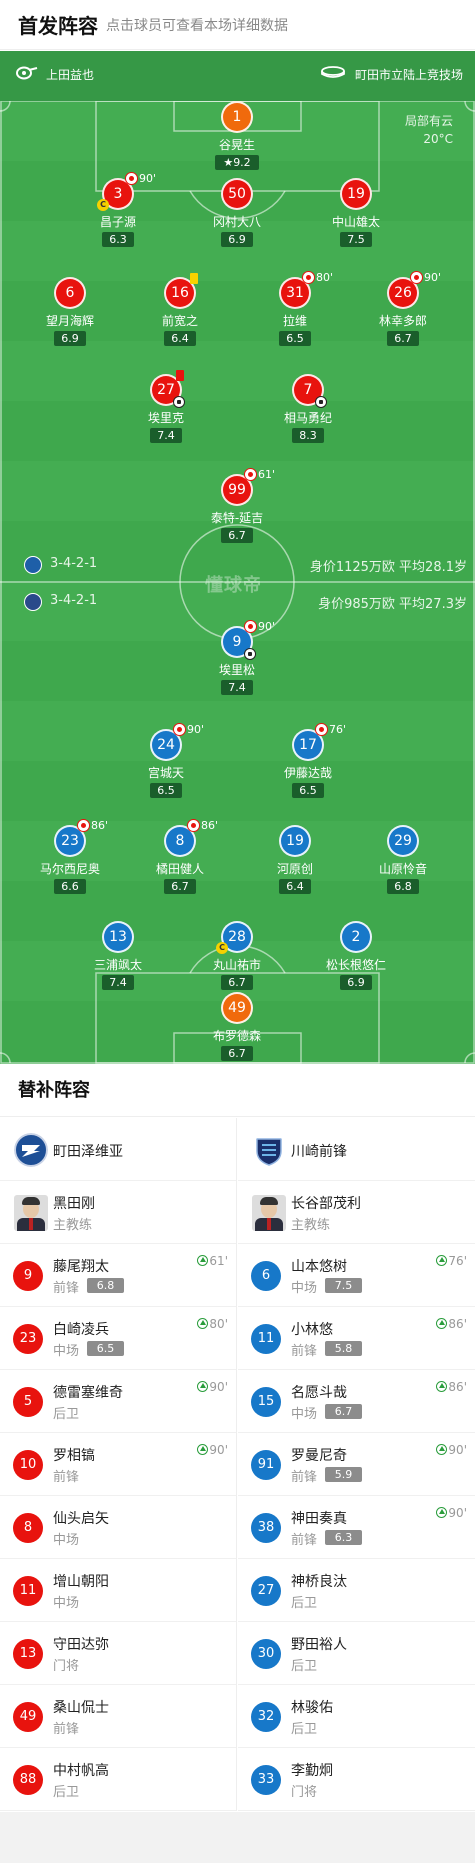 The image size is (475, 1863). Describe the element at coordinates (180, 860) in the screenshot. I see `player-away: 8 86' 橘田健人 6.7` at that location.